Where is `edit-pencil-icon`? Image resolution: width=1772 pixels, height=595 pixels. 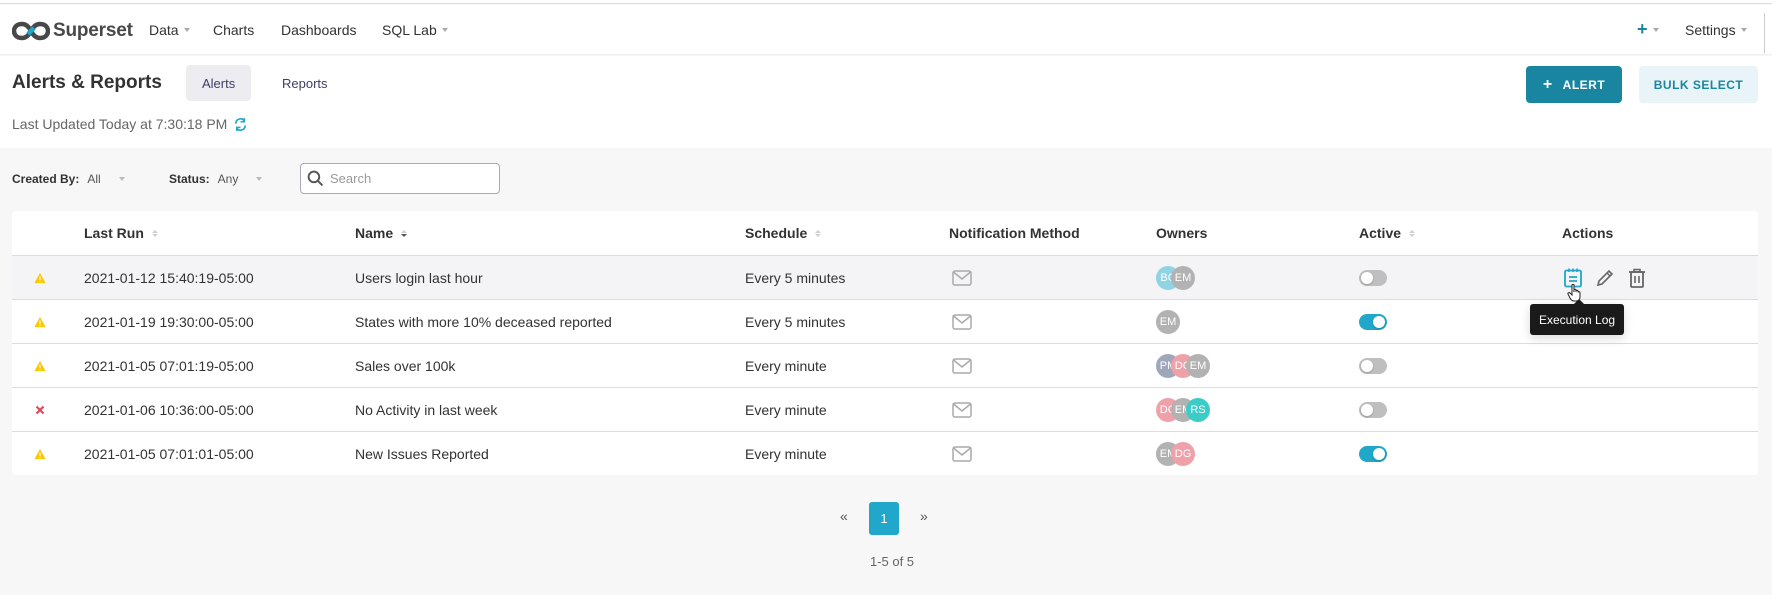 edit-pencil-icon is located at coordinates (1605, 278).